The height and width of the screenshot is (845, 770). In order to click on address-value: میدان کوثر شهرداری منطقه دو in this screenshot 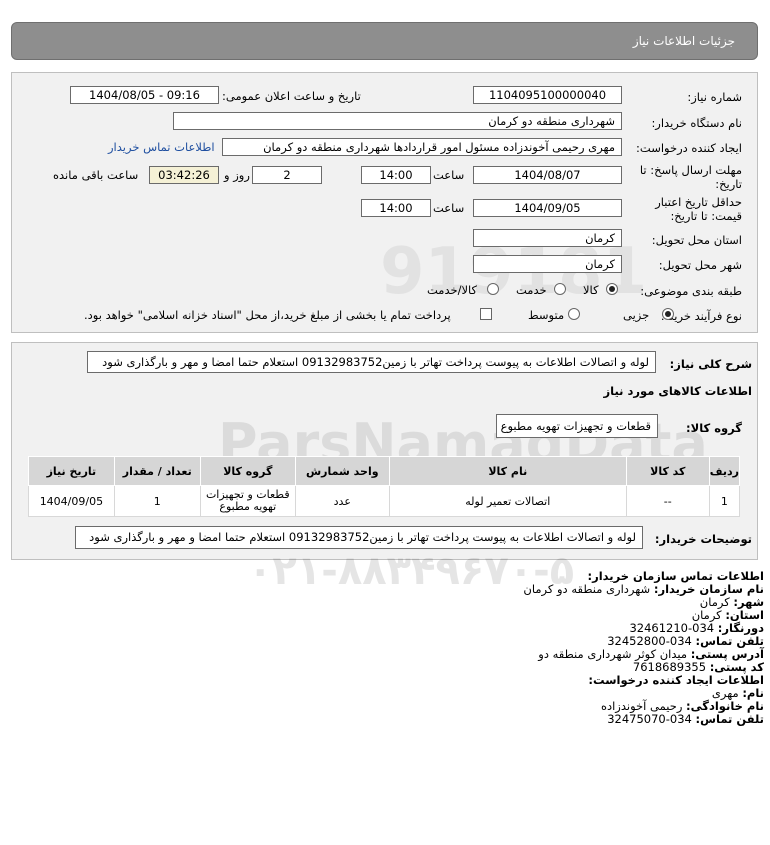, I will do `click(613, 654)`.